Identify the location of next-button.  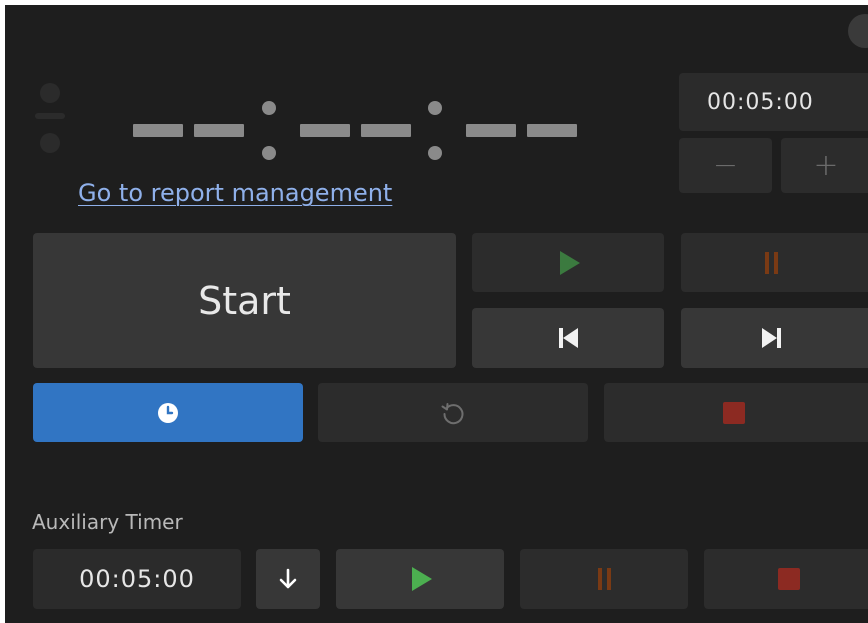
(774, 338).